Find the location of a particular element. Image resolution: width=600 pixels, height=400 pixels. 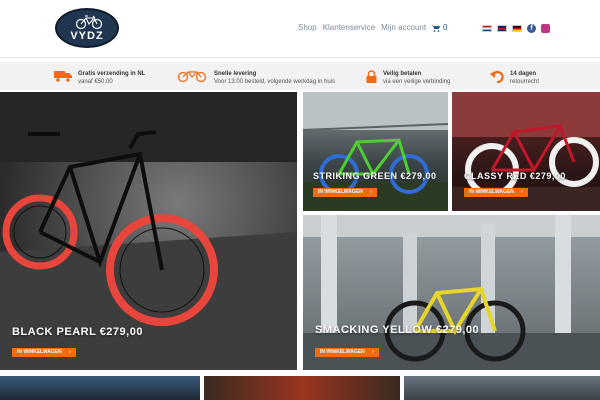

cart-icon is located at coordinates (435, 28).